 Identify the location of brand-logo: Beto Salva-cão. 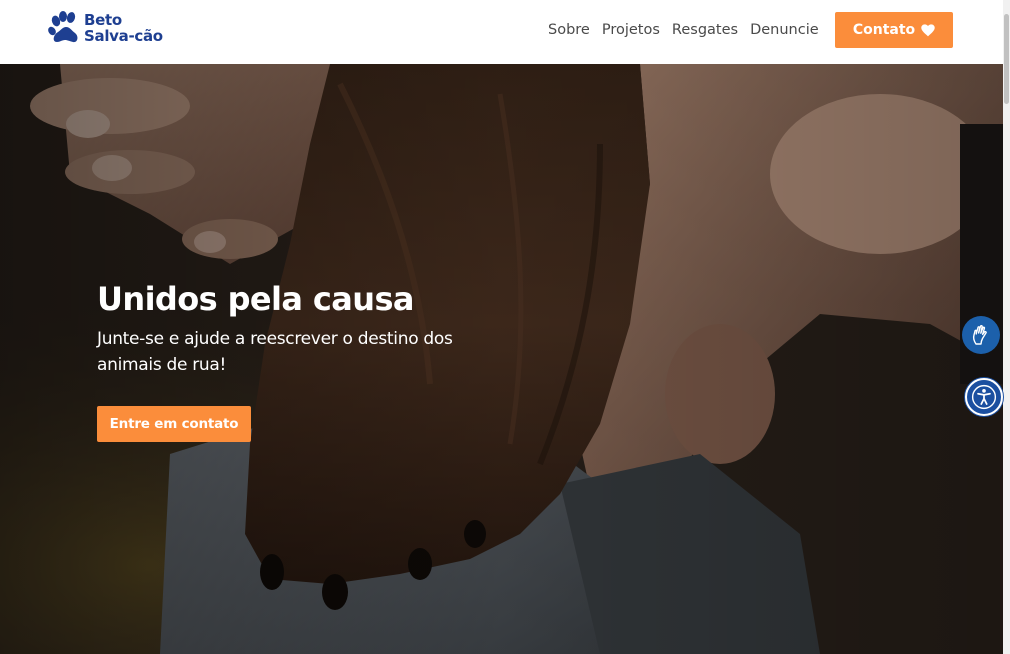
(113, 29).